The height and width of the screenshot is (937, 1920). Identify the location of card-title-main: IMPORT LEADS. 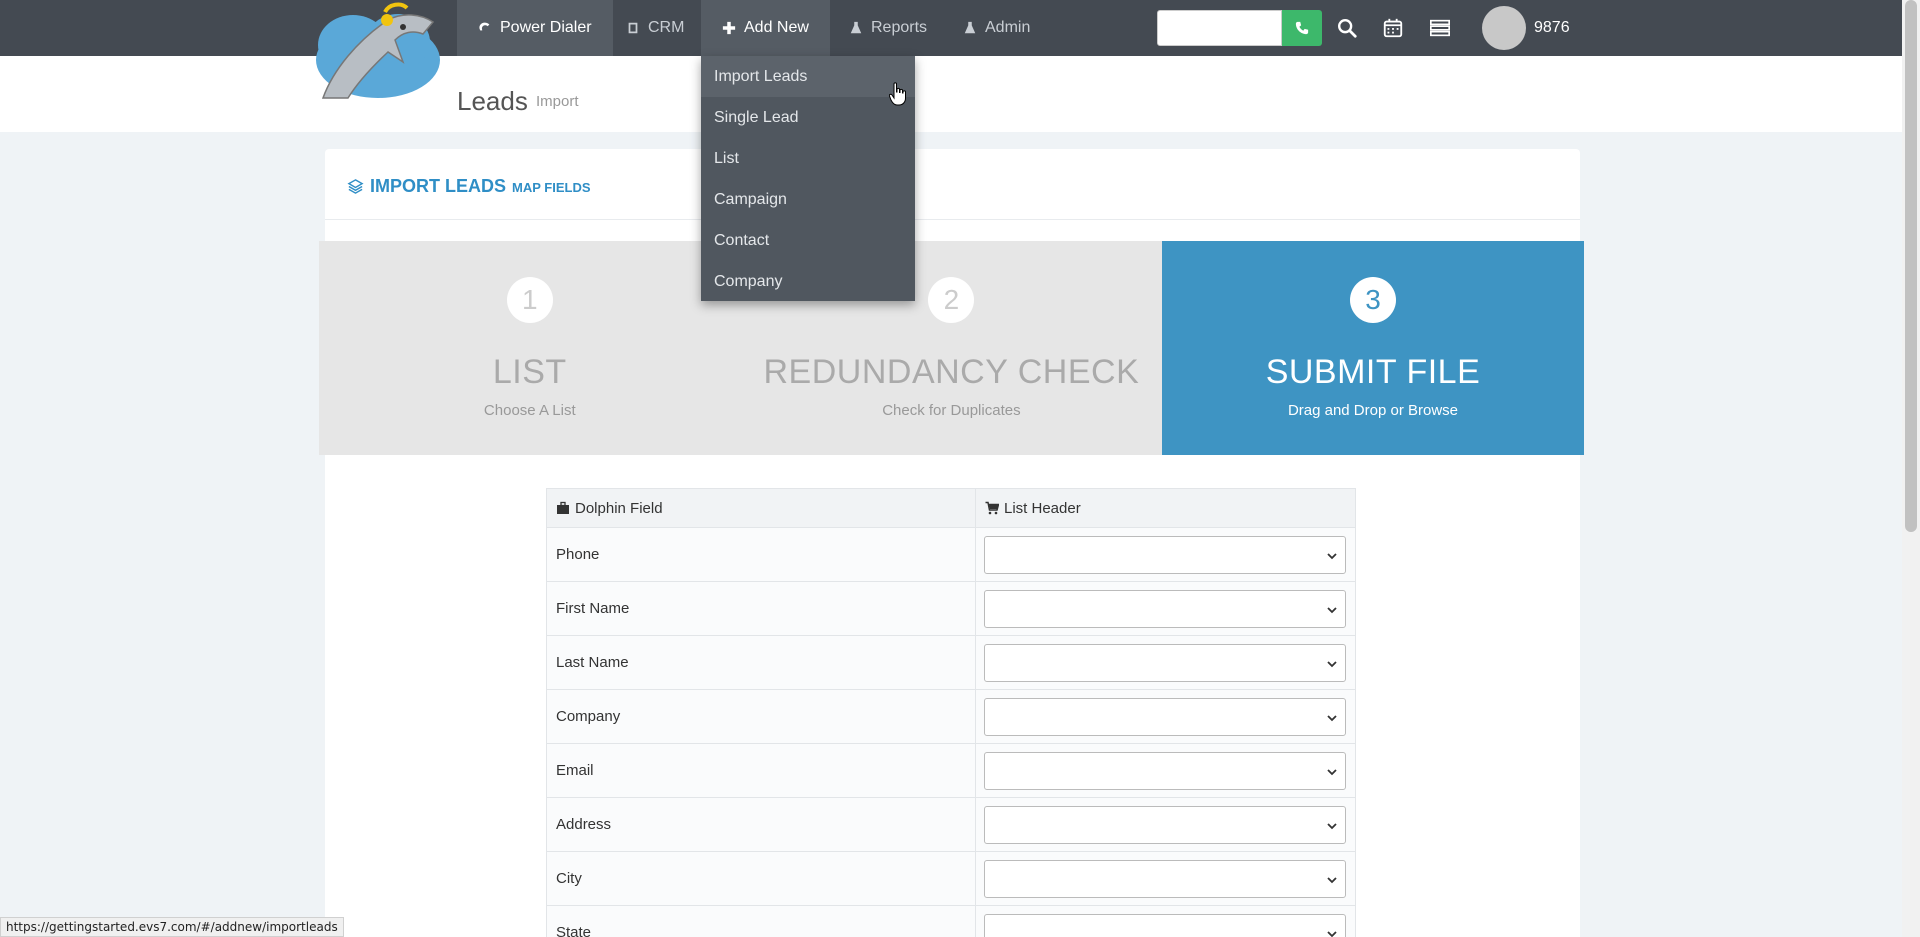
(438, 186).